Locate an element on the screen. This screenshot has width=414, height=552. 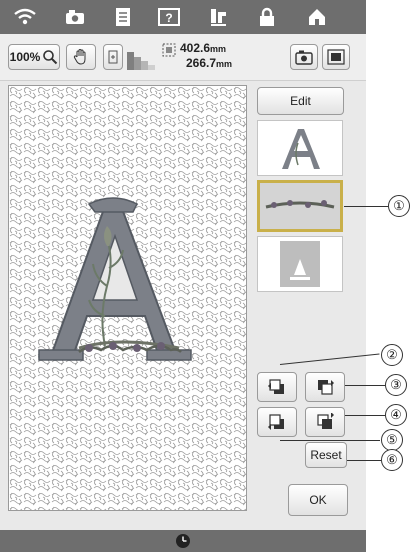
ok-label: OK is located at coordinates (318, 500).